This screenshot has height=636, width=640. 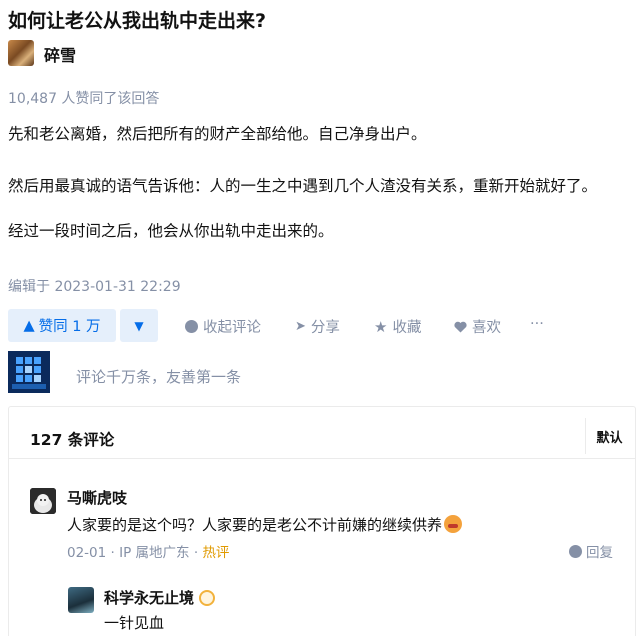 I want to click on angry-face-icon, so click(x=453, y=524).